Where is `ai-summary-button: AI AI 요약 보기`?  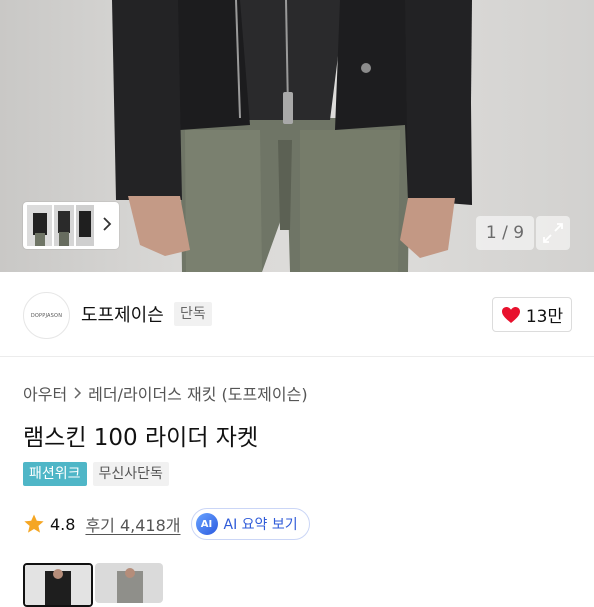
ai-summary-button: AI AI 요약 보기 is located at coordinates (250, 524).